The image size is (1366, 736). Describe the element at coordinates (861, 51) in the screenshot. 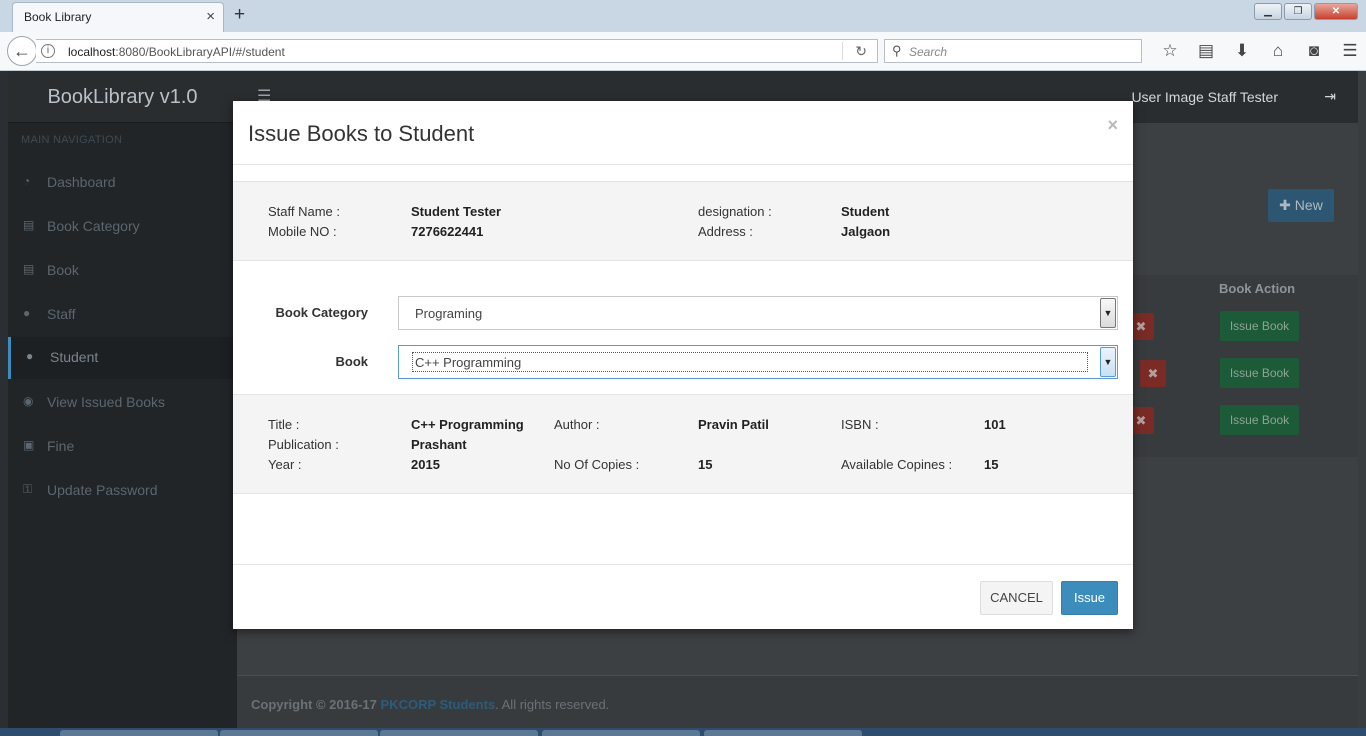

I see `reload-icon: ↻` at that location.